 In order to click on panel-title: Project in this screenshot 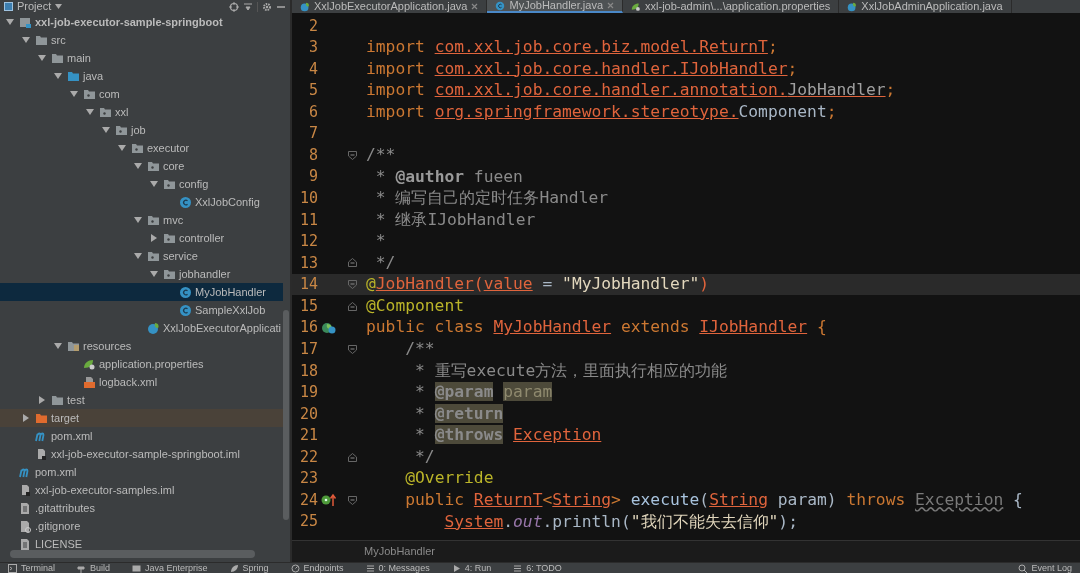, I will do `click(34, 6)`.